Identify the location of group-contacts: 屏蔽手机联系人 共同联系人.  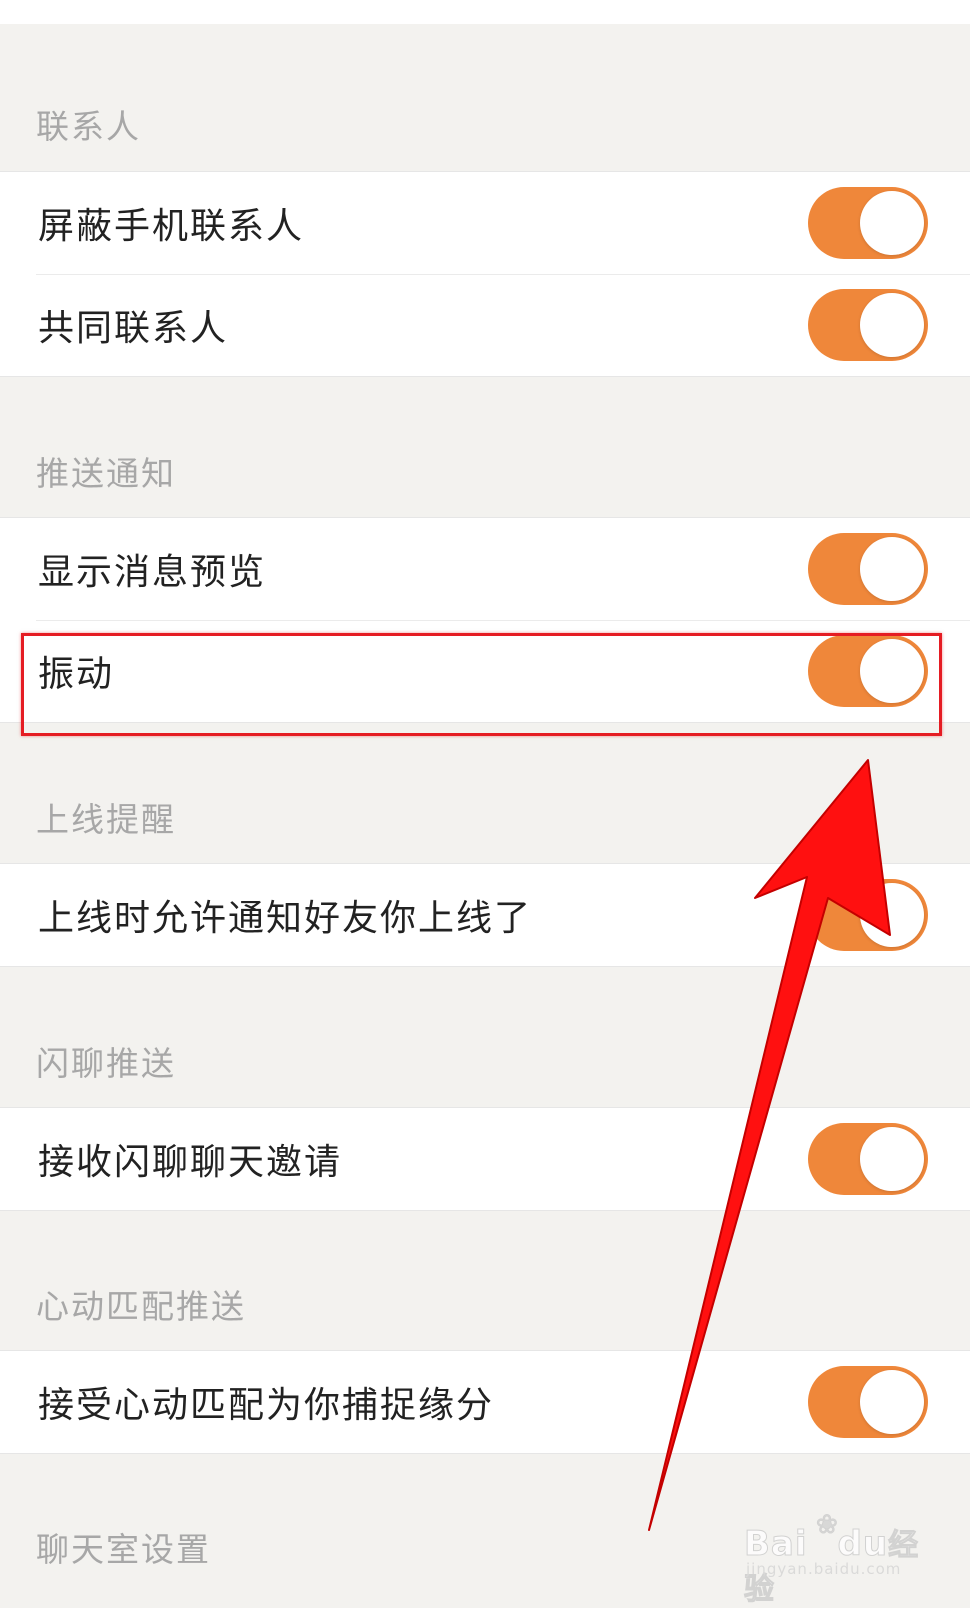
(485, 274).